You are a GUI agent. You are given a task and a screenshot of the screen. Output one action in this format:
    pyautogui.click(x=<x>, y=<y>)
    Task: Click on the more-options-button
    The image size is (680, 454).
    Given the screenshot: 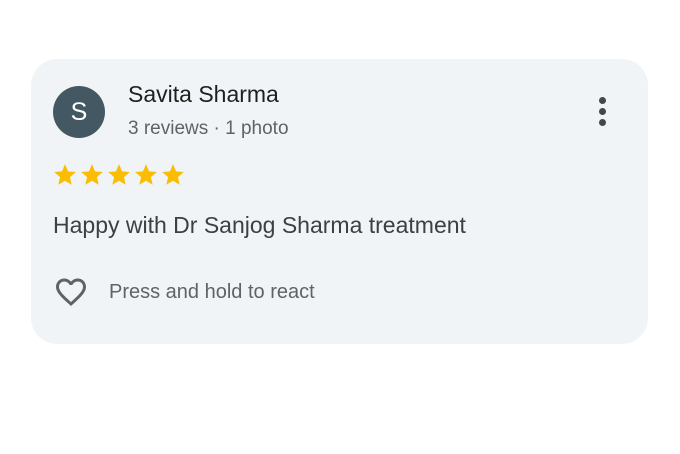 What is the action you would take?
    pyautogui.click(x=602, y=111)
    